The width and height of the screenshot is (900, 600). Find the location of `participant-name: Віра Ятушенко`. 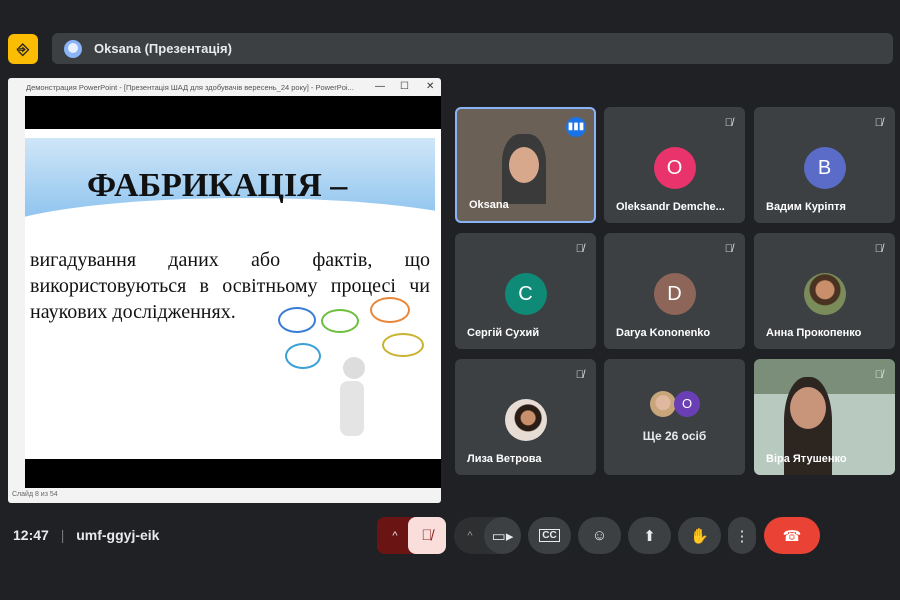

participant-name: Віра Ятушенко is located at coordinates (806, 459).